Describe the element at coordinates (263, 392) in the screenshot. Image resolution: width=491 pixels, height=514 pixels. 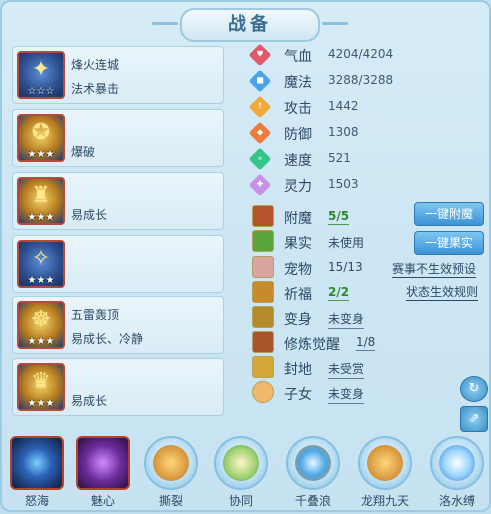
I see `child-icon` at that location.